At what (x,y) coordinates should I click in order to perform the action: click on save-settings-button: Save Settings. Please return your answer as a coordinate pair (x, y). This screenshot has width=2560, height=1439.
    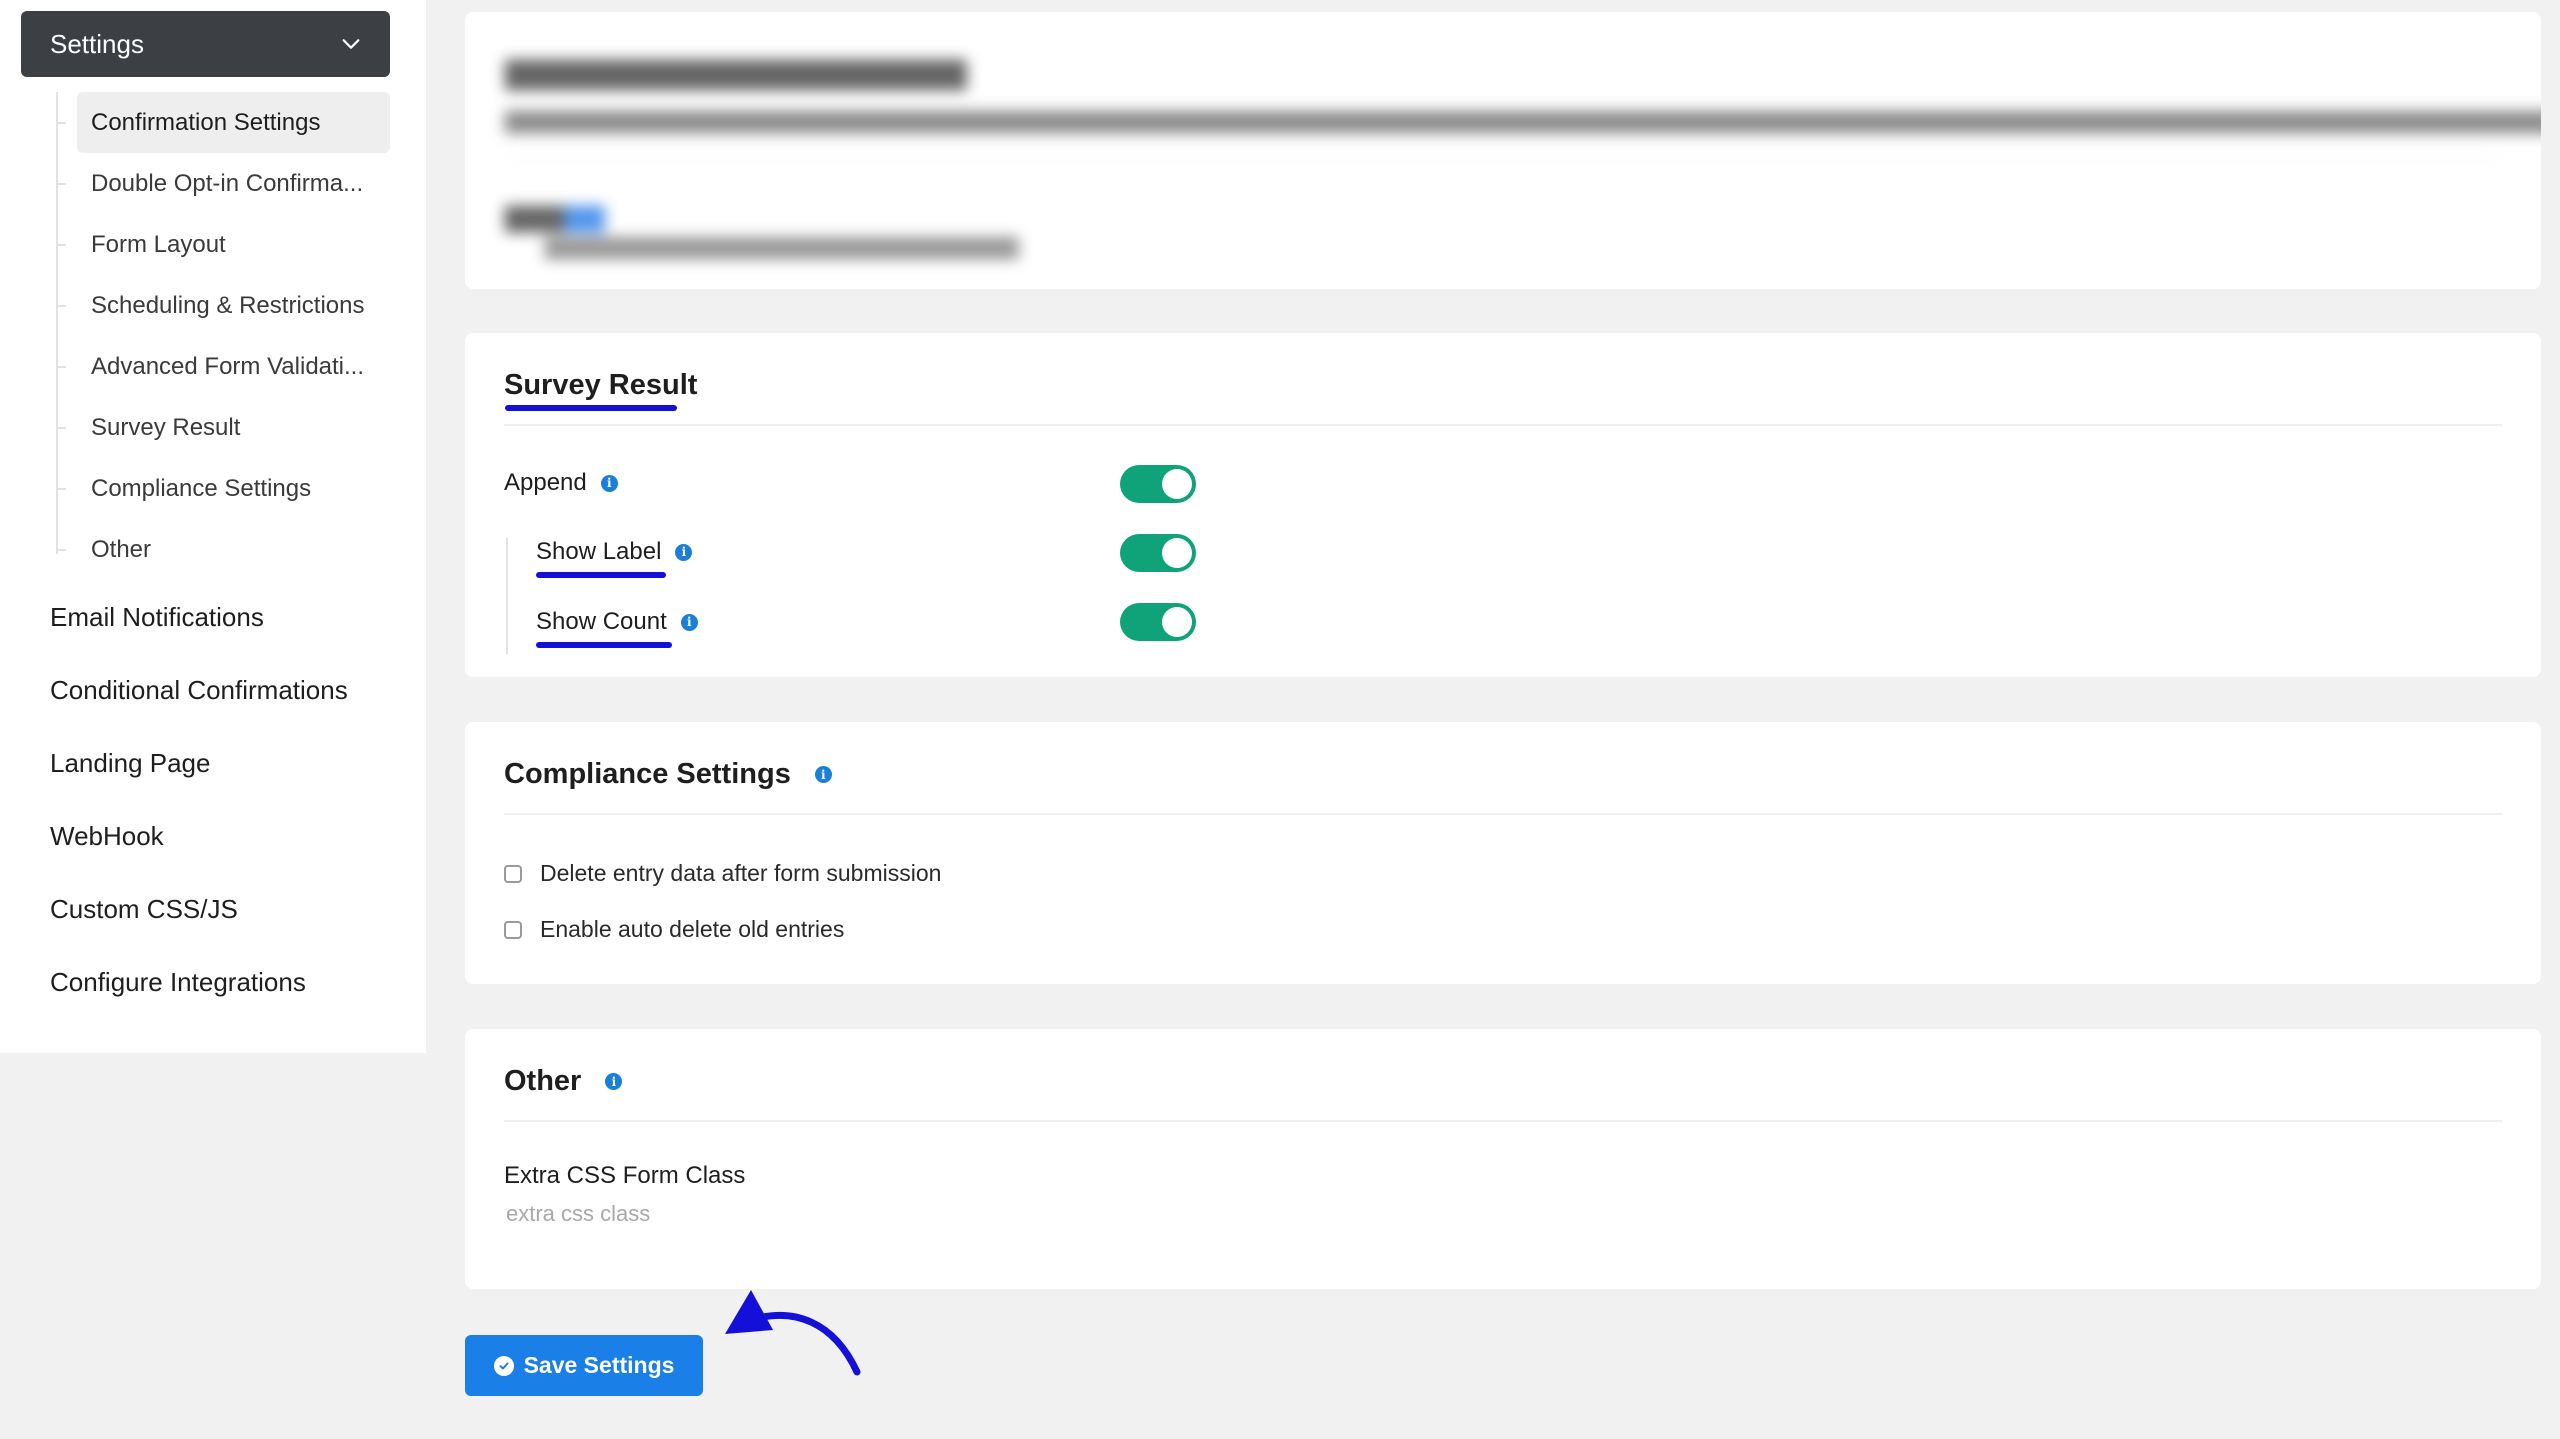
    Looking at the image, I should click on (584, 1365).